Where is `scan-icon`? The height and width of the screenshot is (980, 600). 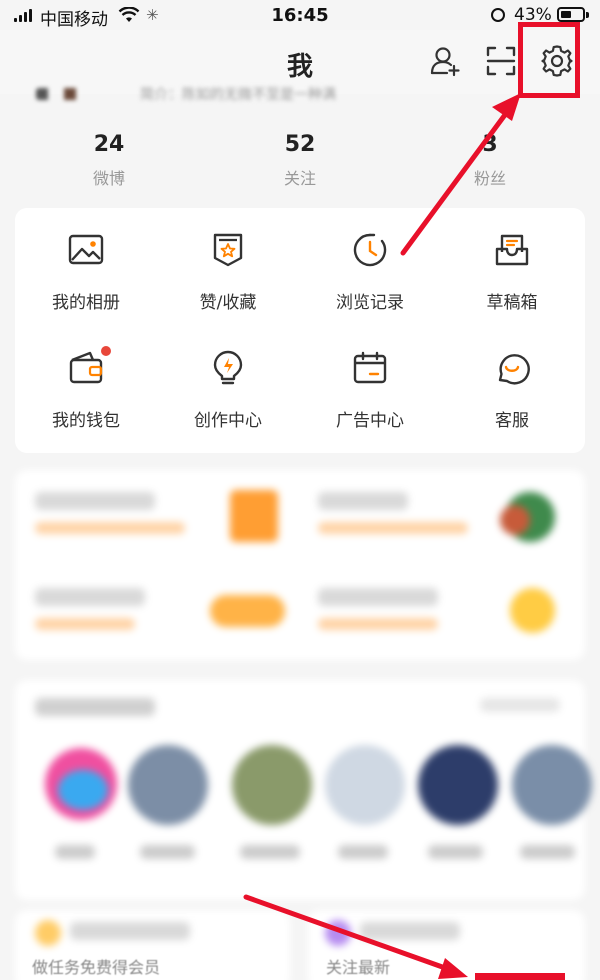
scan-icon is located at coordinates (501, 61).